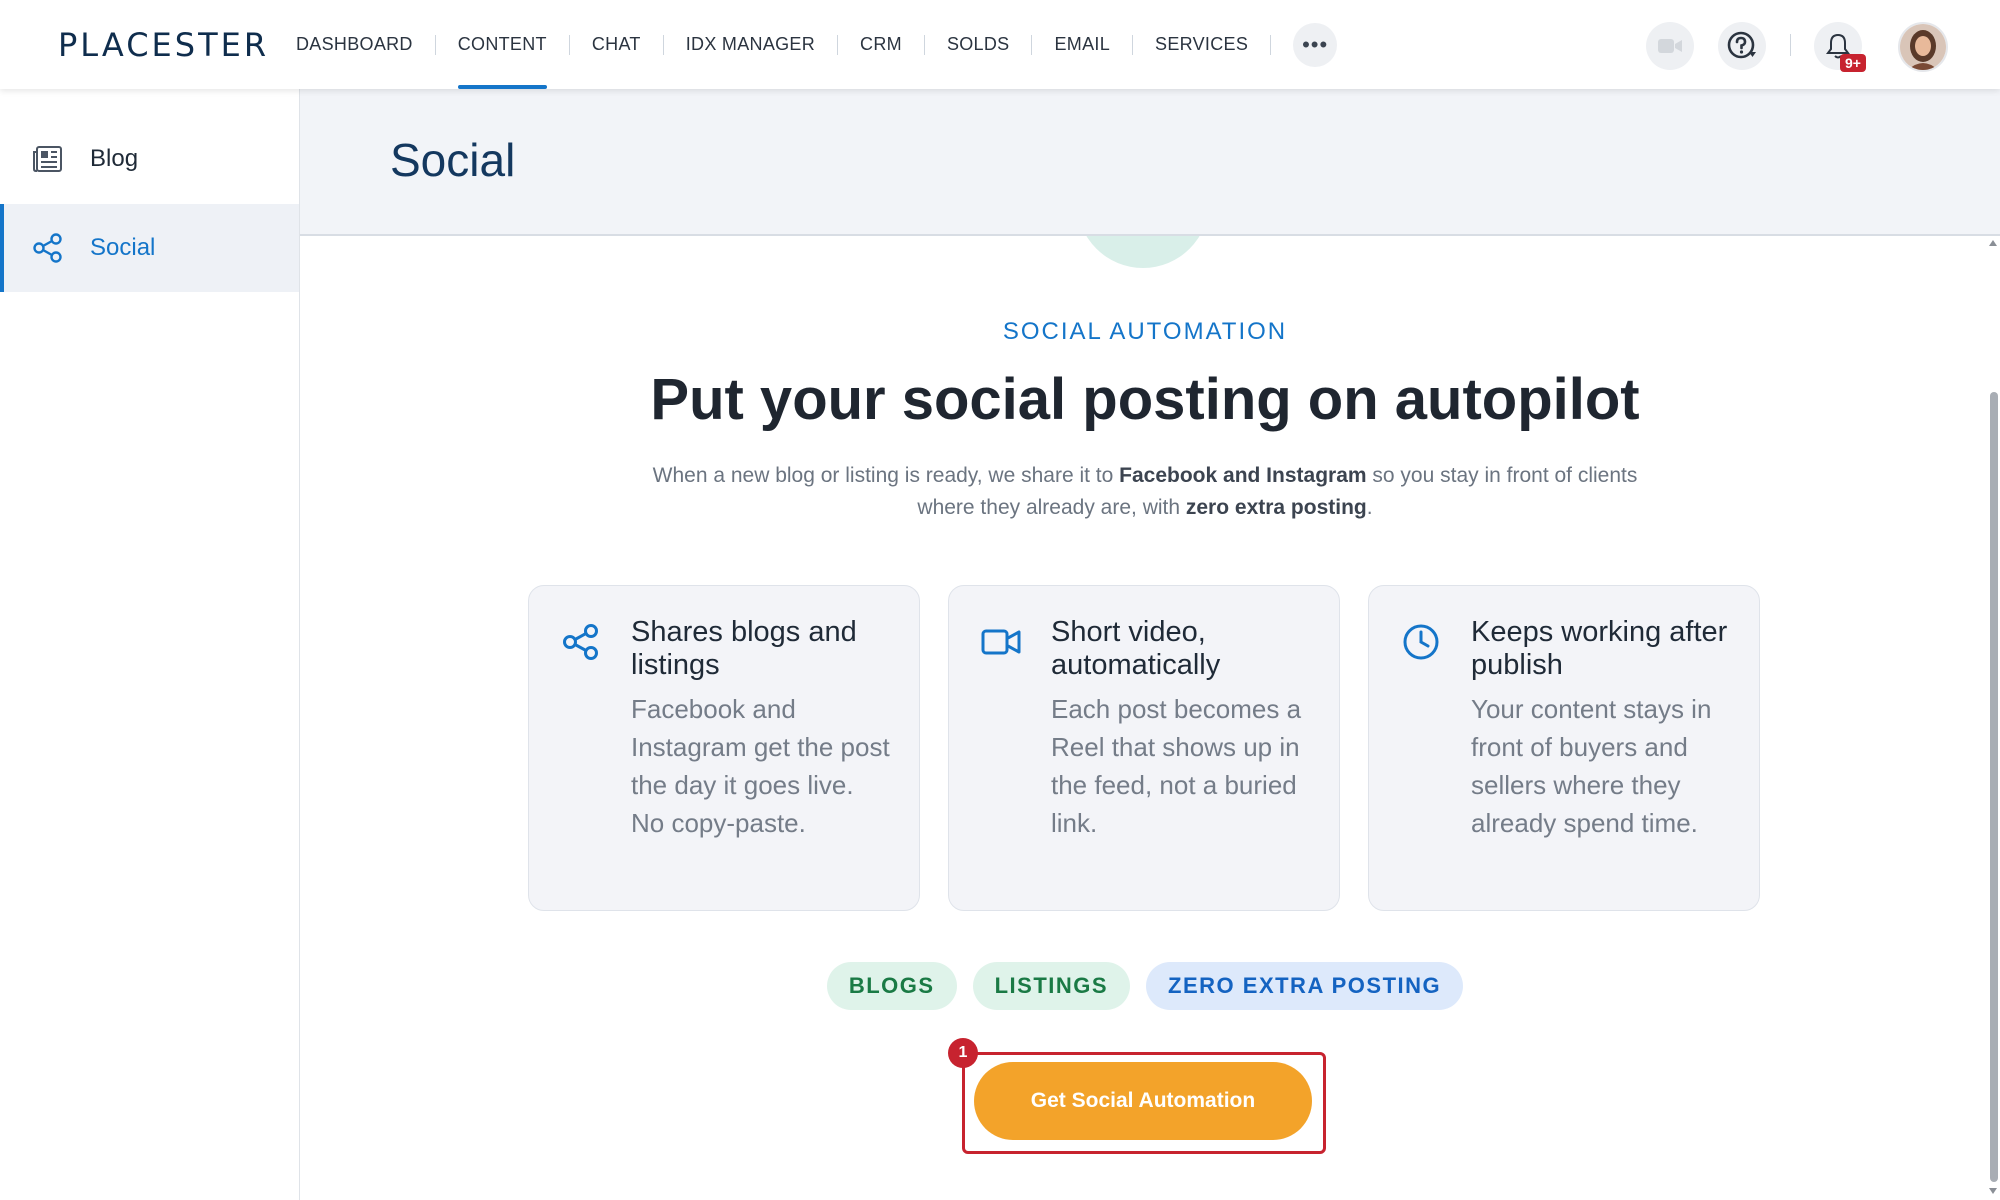 The width and height of the screenshot is (2000, 1200). I want to click on nav-crm: CRM, so click(881, 44).